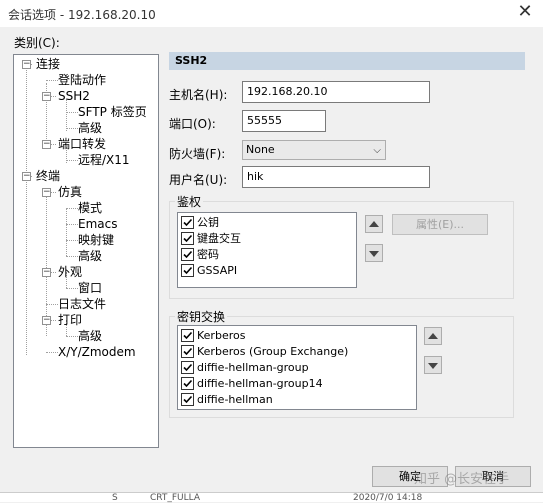  What do you see at coordinates (260, 149) in the screenshot?
I see `firewall-value: None` at bounding box center [260, 149].